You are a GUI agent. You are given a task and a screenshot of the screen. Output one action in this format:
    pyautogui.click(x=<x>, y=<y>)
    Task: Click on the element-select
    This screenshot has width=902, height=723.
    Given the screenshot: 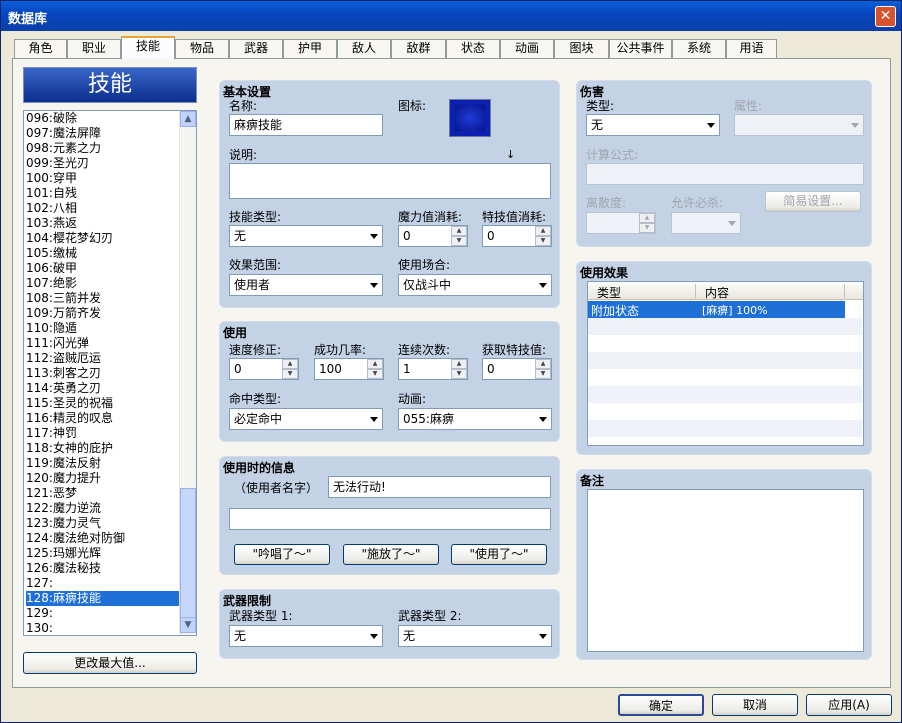 What is the action you would take?
    pyautogui.click(x=799, y=125)
    